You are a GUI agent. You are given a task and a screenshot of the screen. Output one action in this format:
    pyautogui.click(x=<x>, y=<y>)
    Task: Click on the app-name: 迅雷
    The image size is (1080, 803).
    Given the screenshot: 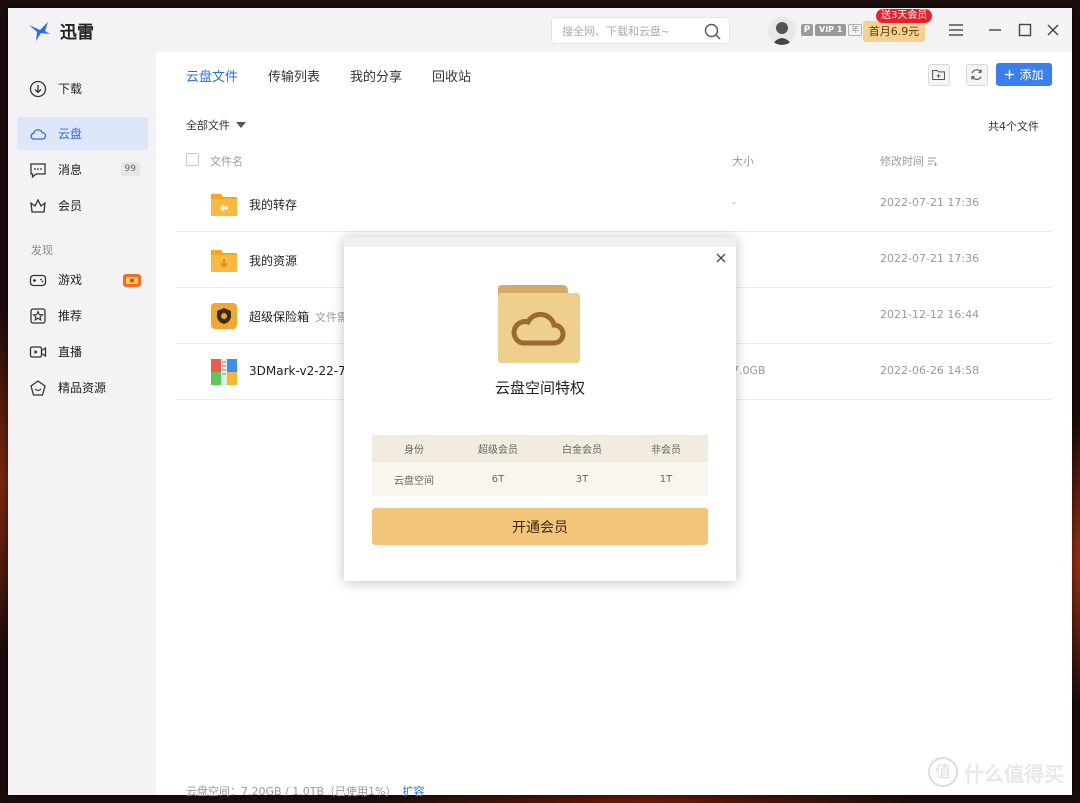 What is the action you would take?
    pyautogui.click(x=77, y=33)
    